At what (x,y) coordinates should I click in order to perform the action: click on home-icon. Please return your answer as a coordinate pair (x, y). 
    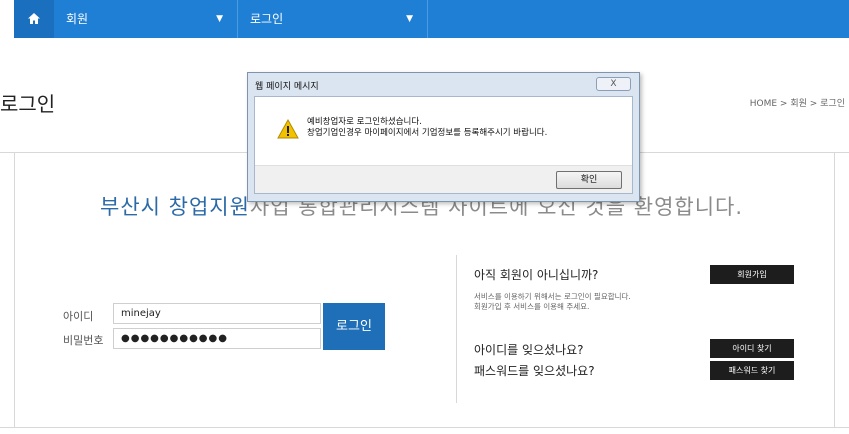
    Looking at the image, I should click on (34, 18).